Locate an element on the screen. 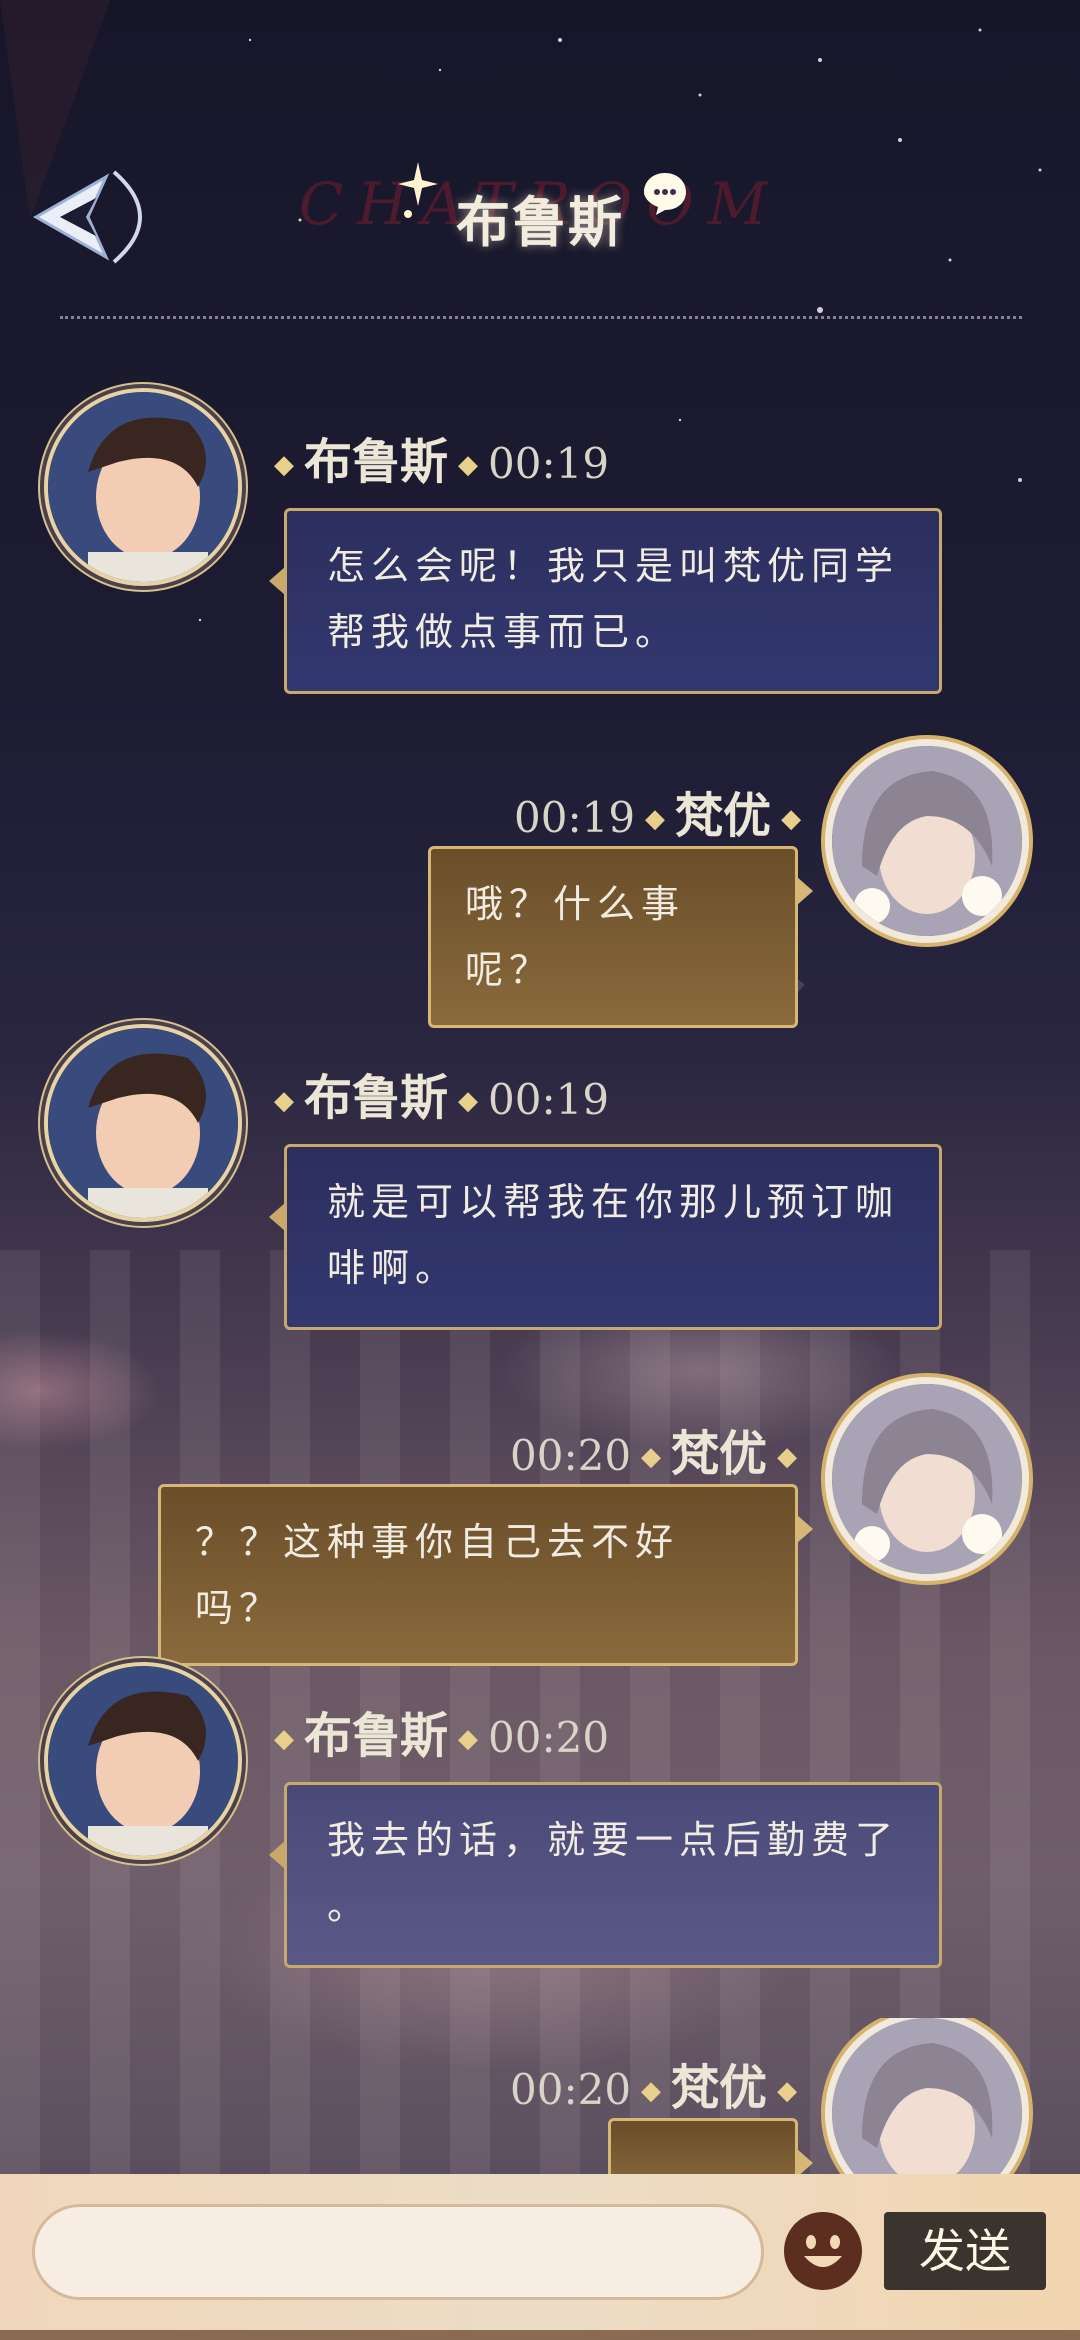 This screenshot has width=1080, height=2340. message-row: 00:19 ◆ 梵优 ◆ 哦？什么事呢？ is located at coordinates (540, 887).